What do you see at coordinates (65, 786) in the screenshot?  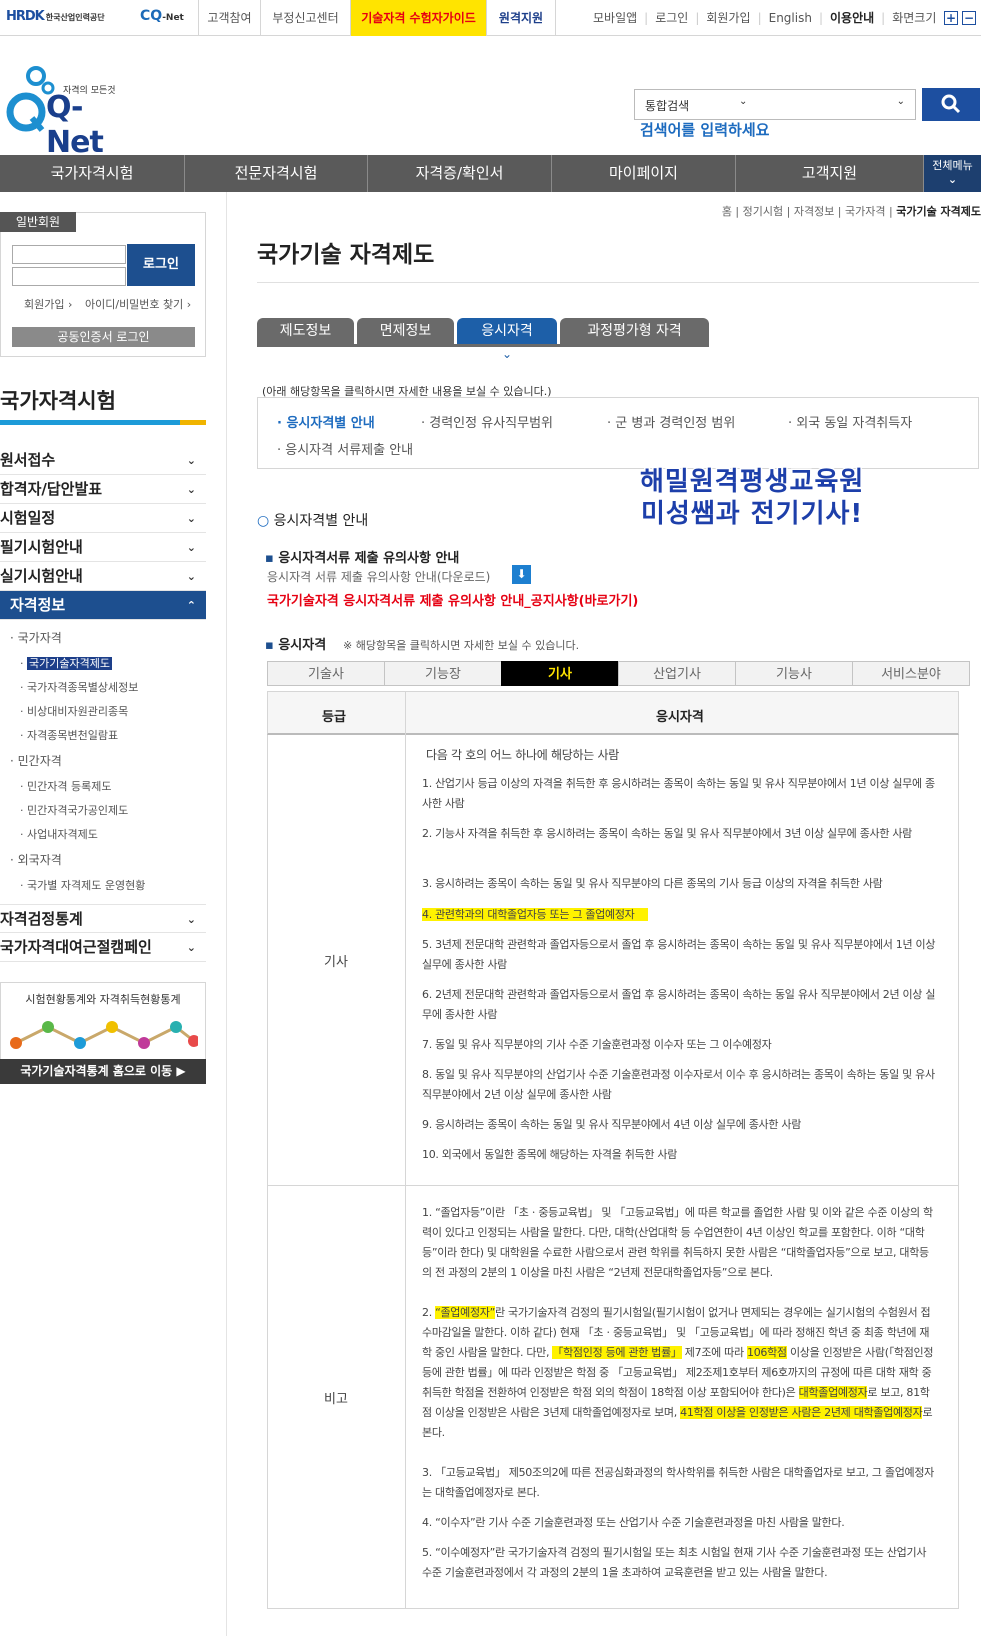 I see `sidebar-sub-private-register: · 민간자격 등록제도` at bounding box center [65, 786].